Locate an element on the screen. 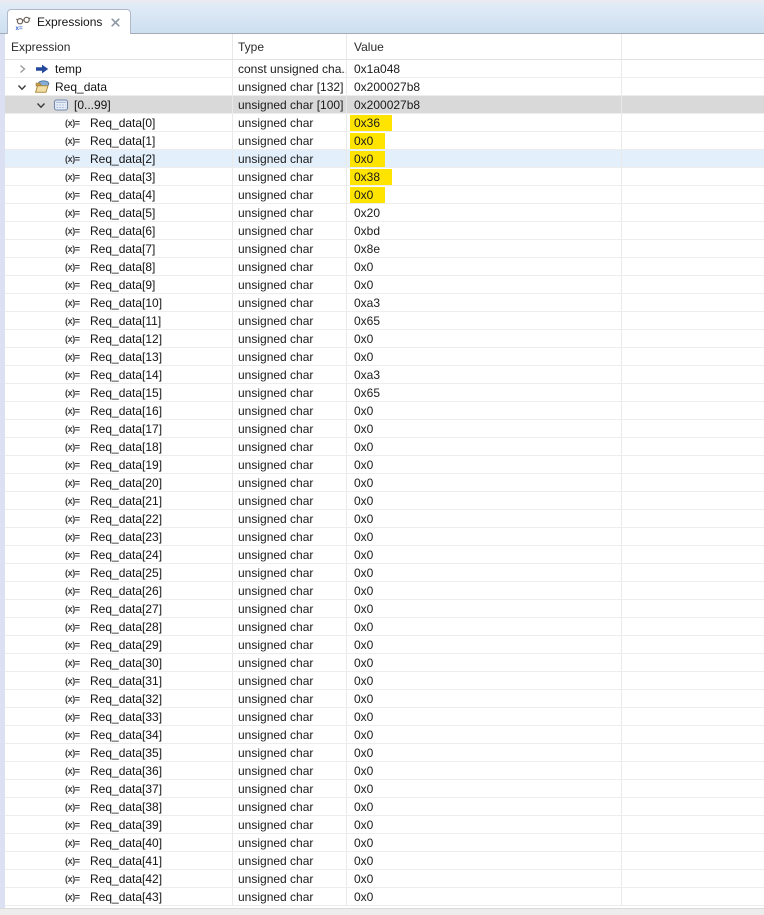 The image size is (764, 915). tree-row-req-data-42: (x)= Req_data[42] unsigned char 0x0 is located at coordinates (384, 879).